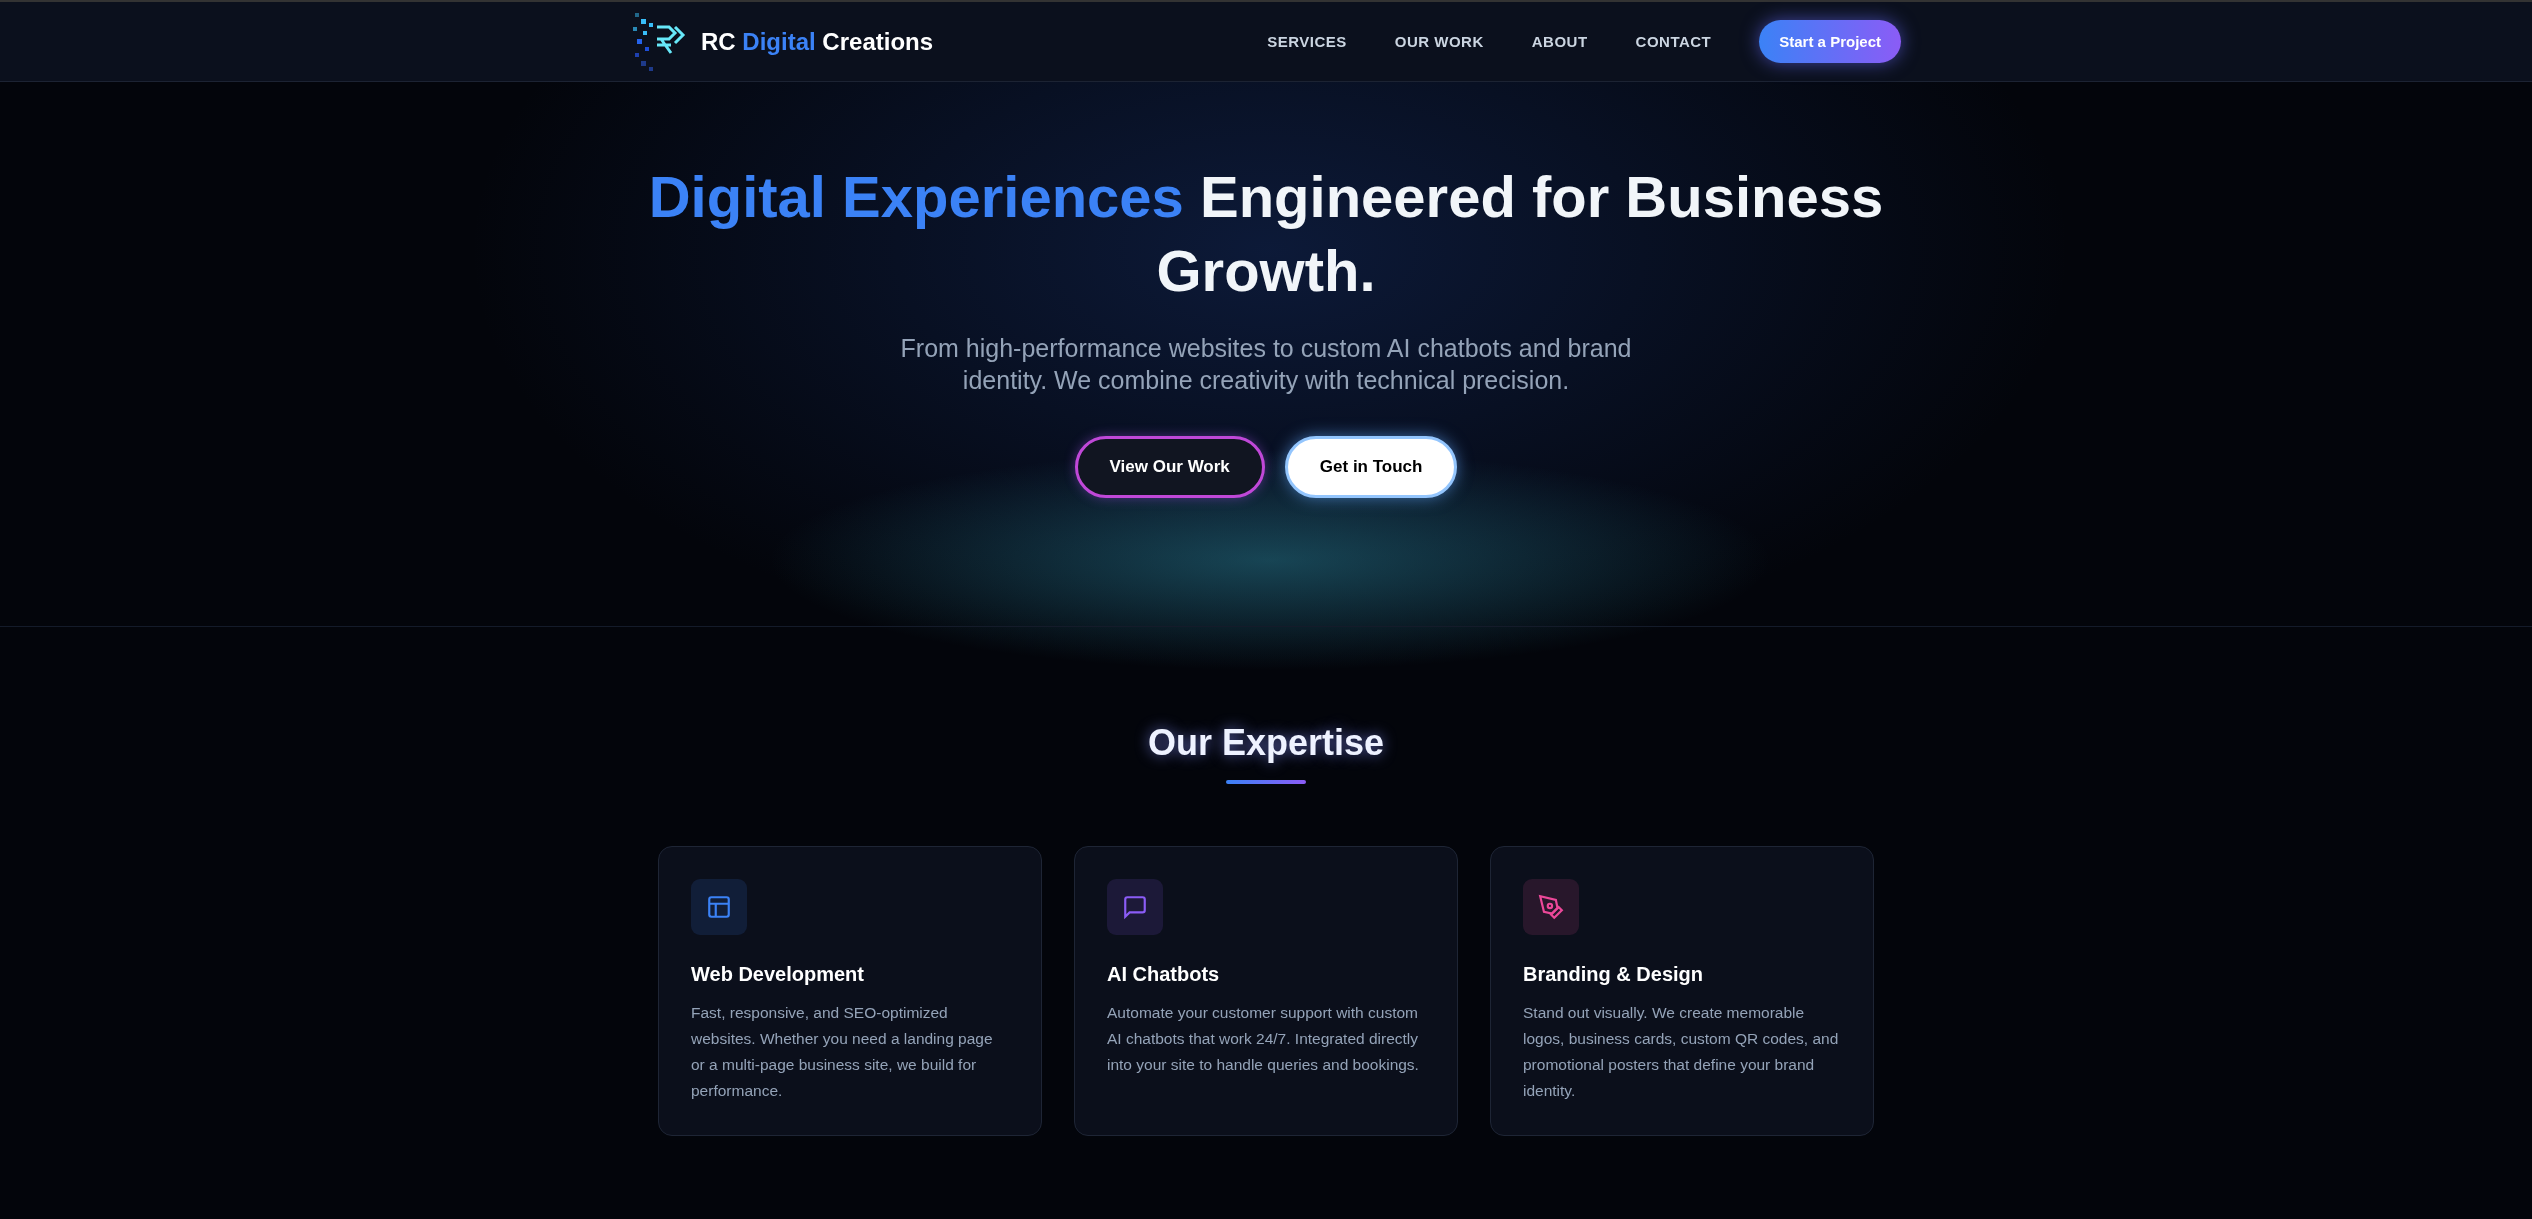 The image size is (2532, 1219). What do you see at coordinates (1263, 1039) in the screenshot?
I see `card-text: Automate your customer support with custom AI chatbots that work 24/7. Integrated directly into your site to handle queries and bookings.` at bounding box center [1263, 1039].